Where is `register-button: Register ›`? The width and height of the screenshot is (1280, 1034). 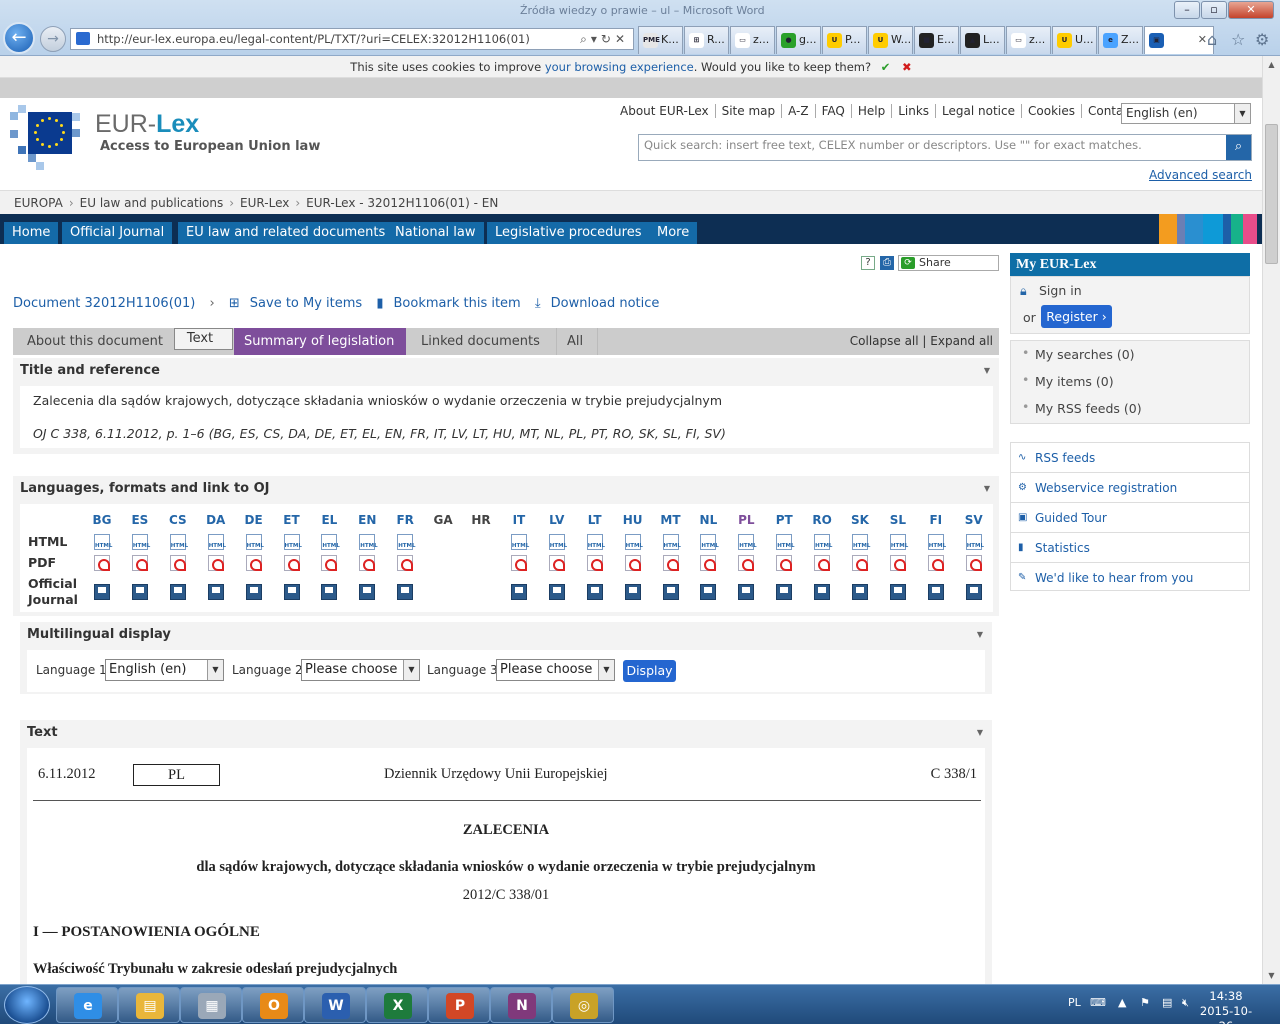
register-button: Register › is located at coordinates (1076, 316).